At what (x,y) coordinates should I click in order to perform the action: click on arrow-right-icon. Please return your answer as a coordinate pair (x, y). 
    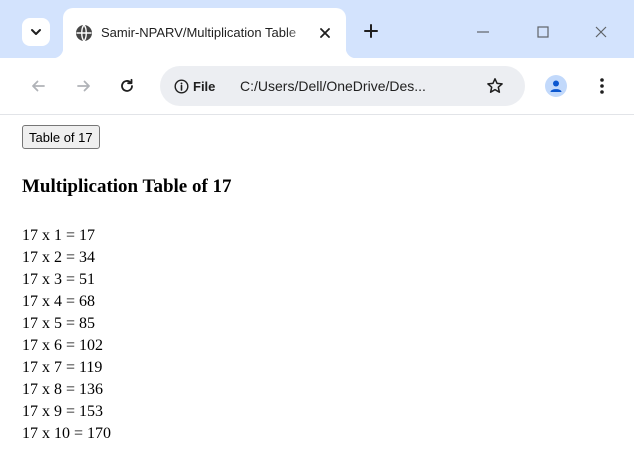
    Looking at the image, I should click on (83, 86).